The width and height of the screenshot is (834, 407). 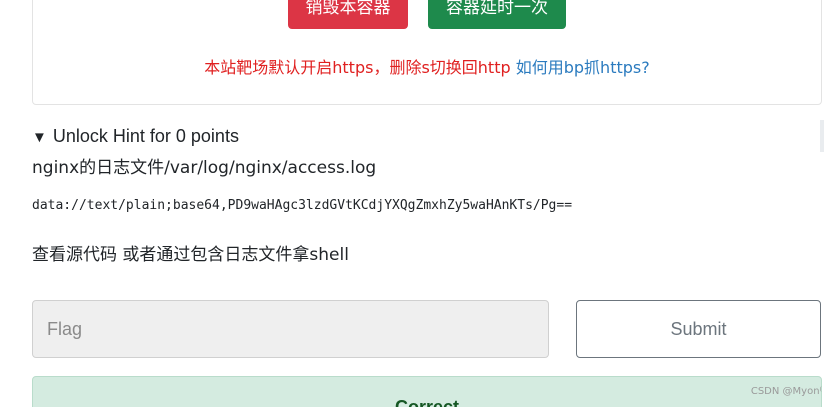 What do you see at coordinates (39, 137) in the screenshot?
I see `triangle-down-icon: ▼` at bounding box center [39, 137].